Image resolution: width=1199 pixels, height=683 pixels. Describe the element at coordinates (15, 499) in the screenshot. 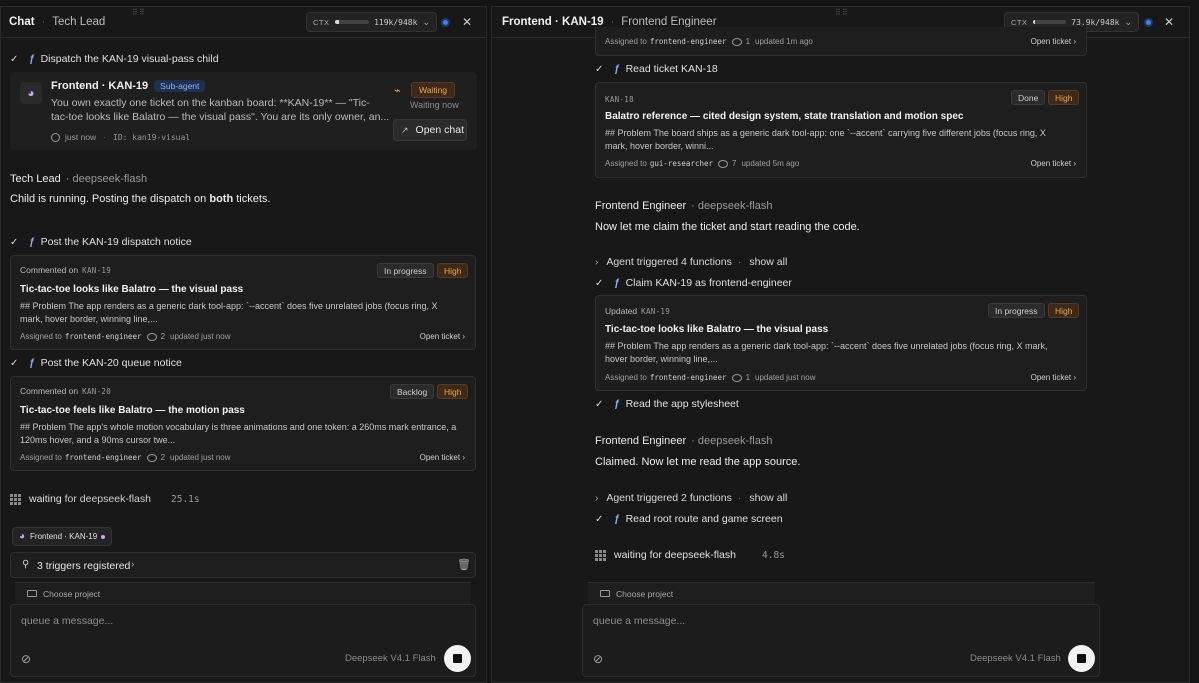

I see `grid-icon` at that location.